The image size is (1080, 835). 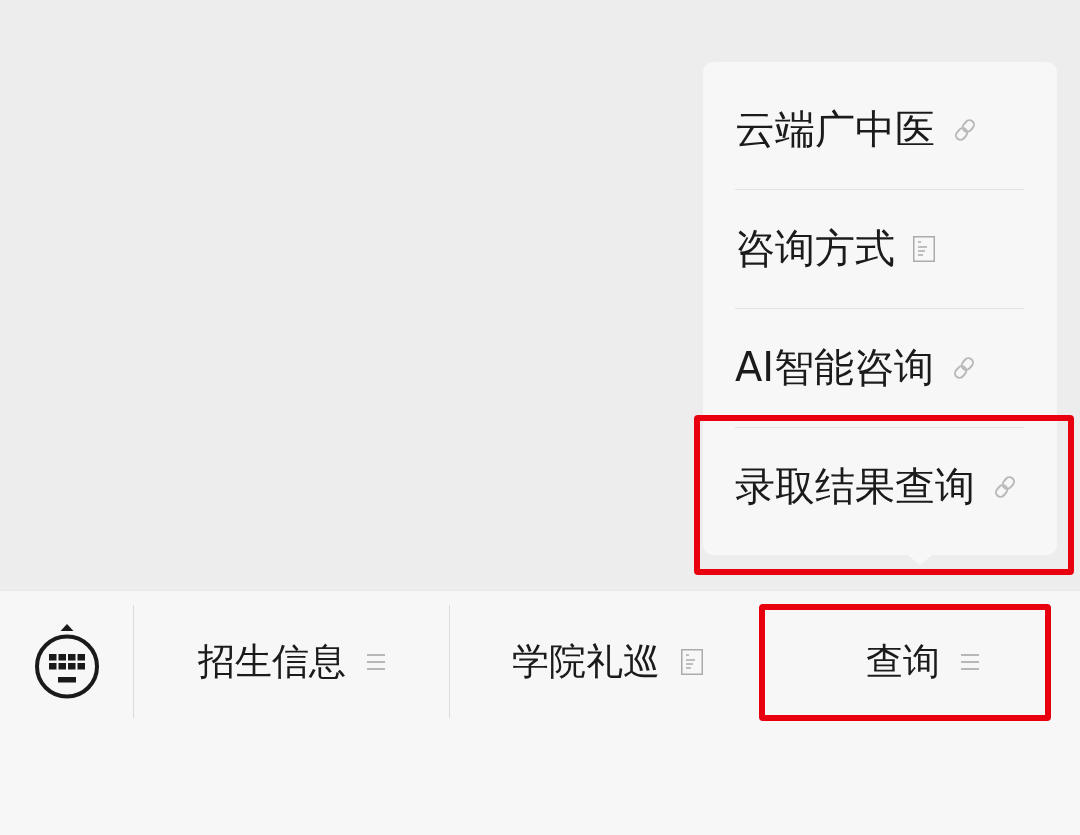 What do you see at coordinates (922, 661) in the screenshot?
I see `menu-tab: 查询` at bounding box center [922, 661].